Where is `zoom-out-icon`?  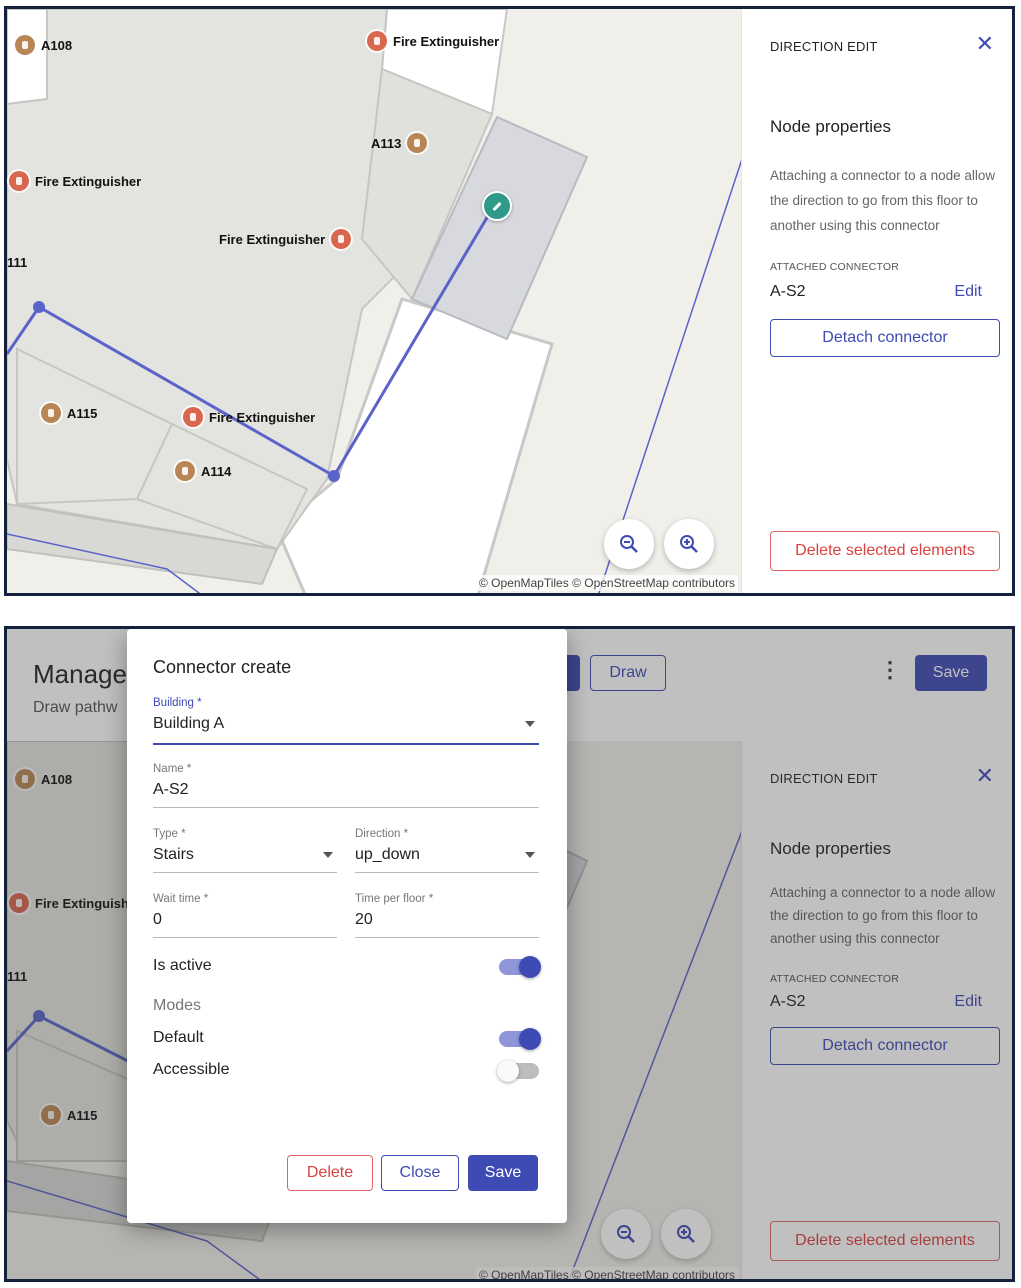 zoom-out-icon is located at coordinates (629, 544).